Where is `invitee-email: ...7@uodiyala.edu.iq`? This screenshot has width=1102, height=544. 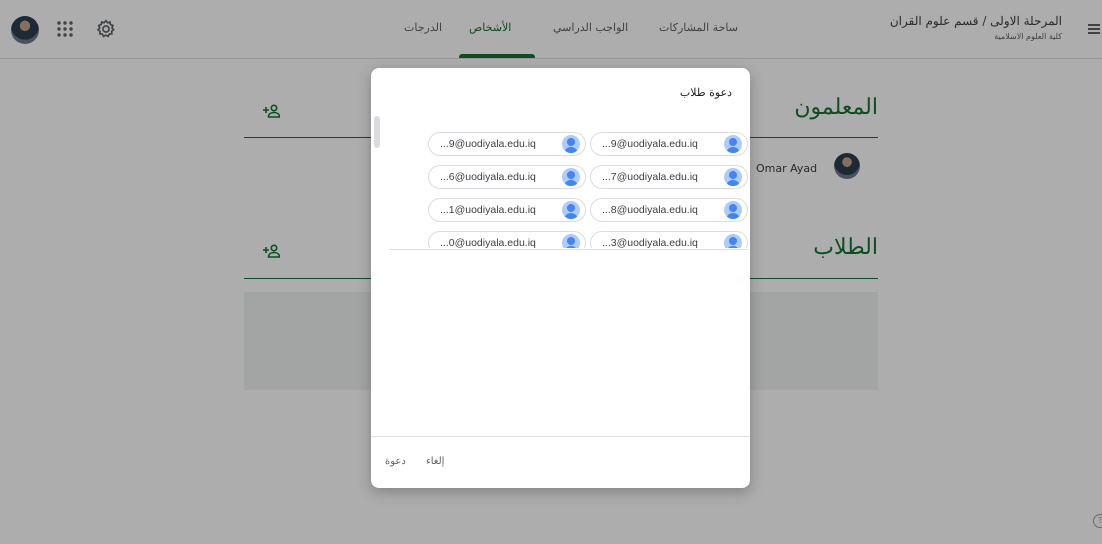 invitee-email: ...7@uodiyala.edu.iq is located at coordinates (650, 177).